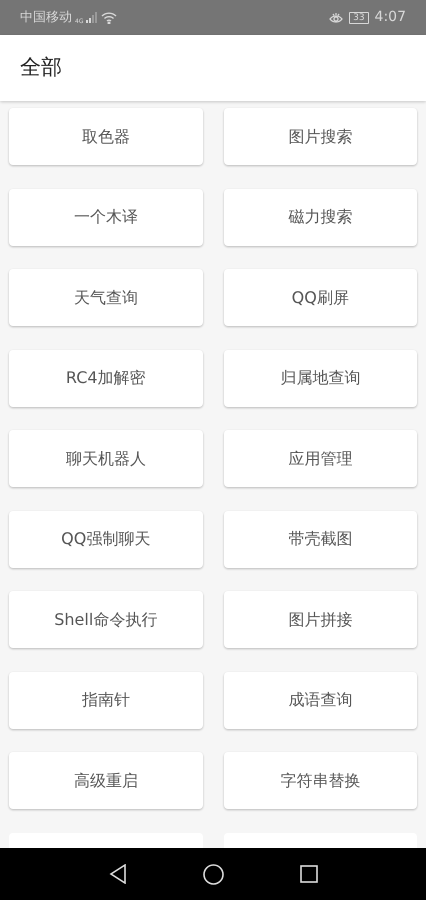  What do you see at coordinates (320, 700) in the screenshot?
I see `tool-button: 成语查询` at bounding box center [320, 700].